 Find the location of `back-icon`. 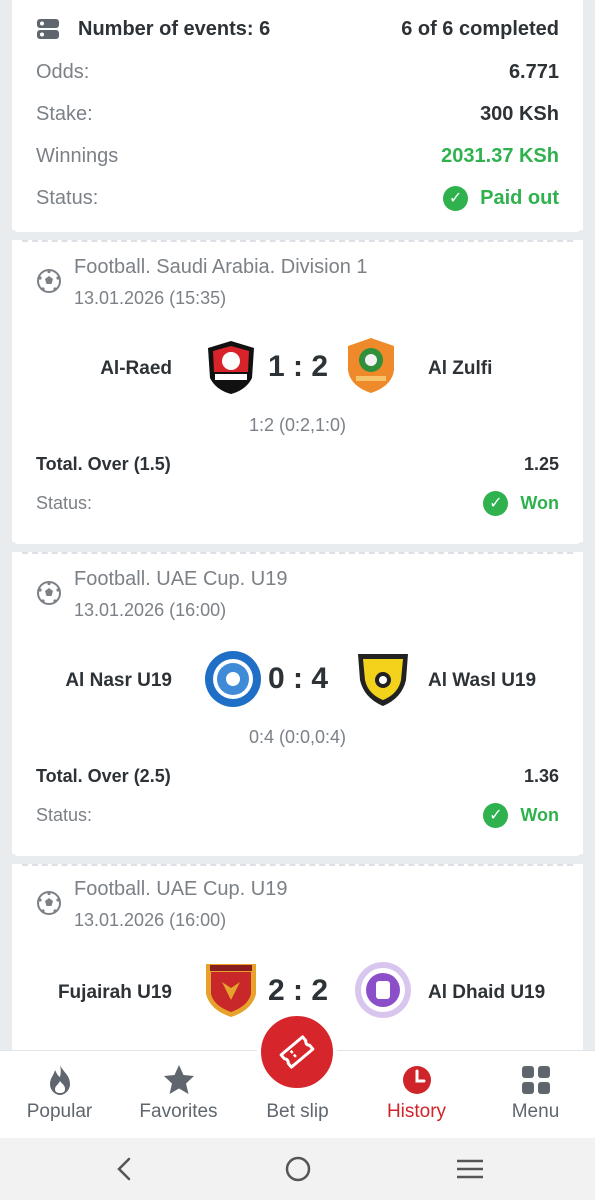

back-icon is located at coordinates (125, 1169).